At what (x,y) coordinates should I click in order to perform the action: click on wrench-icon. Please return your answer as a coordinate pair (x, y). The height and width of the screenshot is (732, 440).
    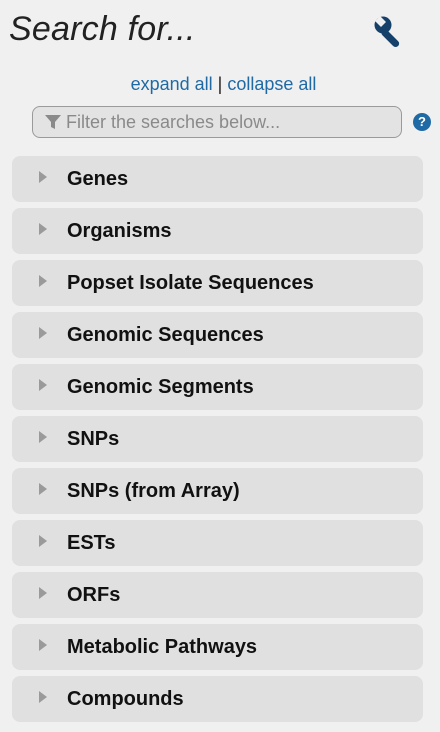
    Looking at the image, I should click on (390, 32).